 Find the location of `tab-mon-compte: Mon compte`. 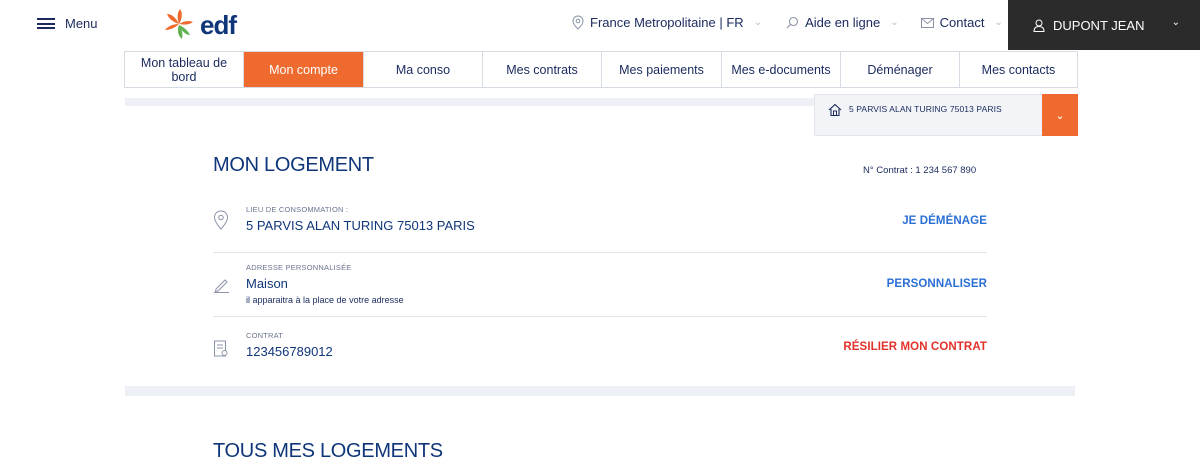

tab-mon-compte: Mon compte is located at coordinates (304, 69).